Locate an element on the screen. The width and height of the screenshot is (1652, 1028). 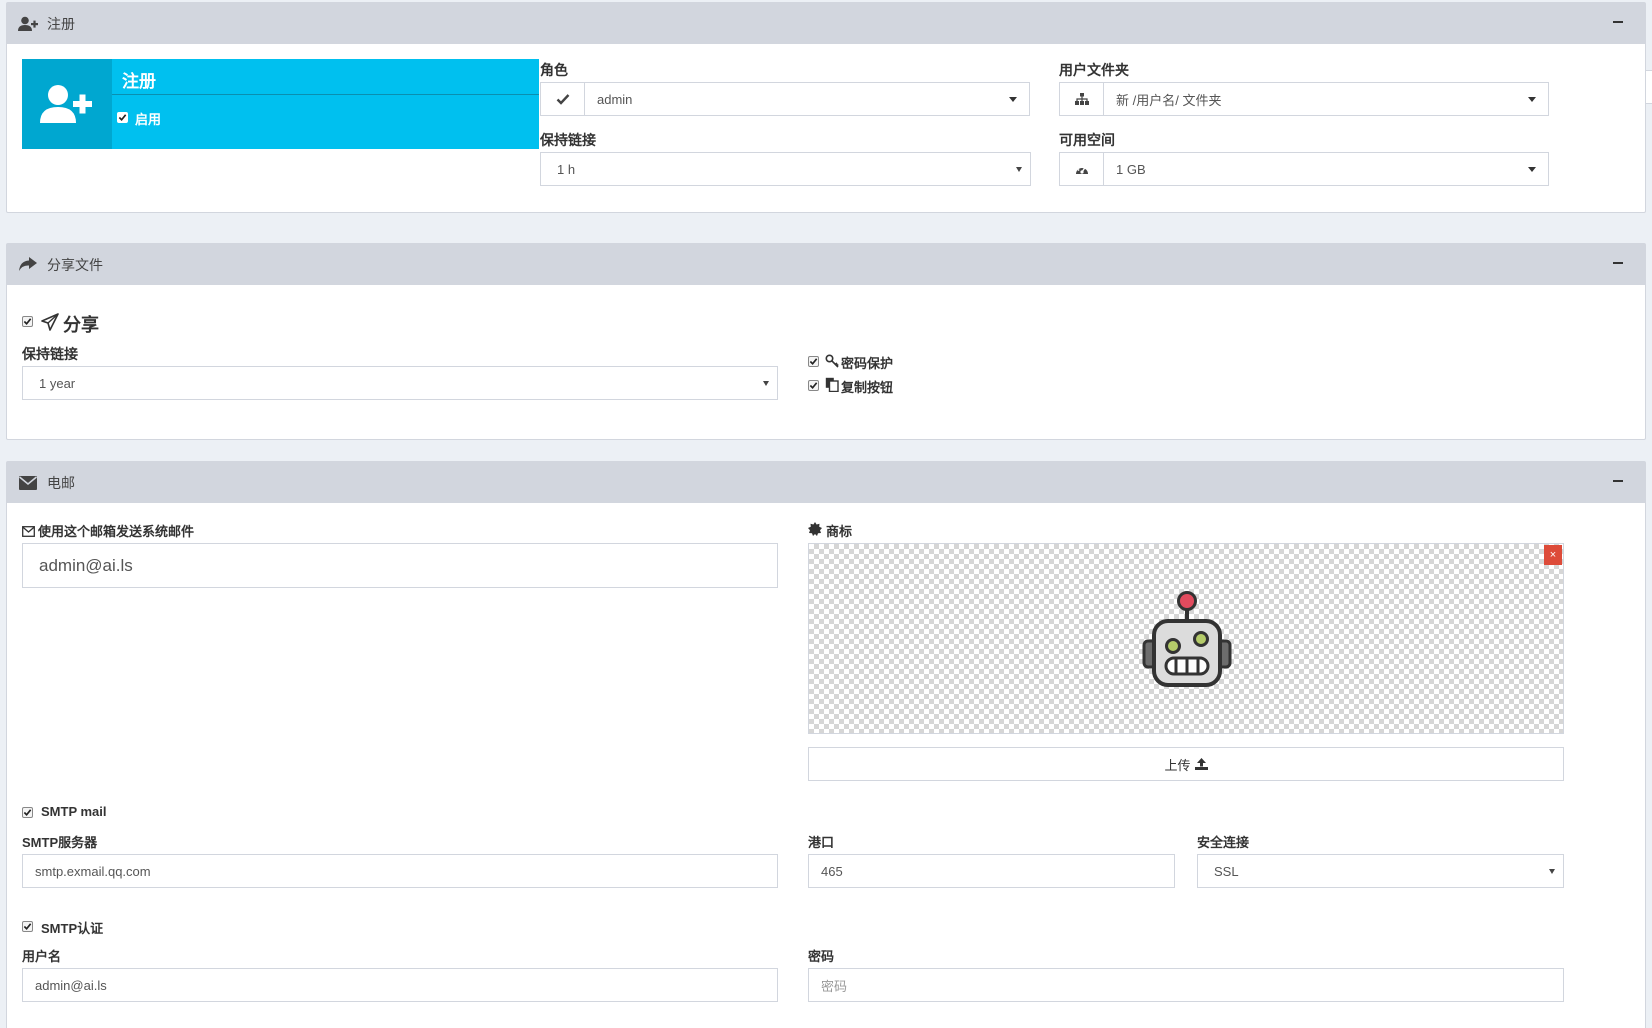
copy-button-label: 复制按钮 is located at coordinates (867, 387).